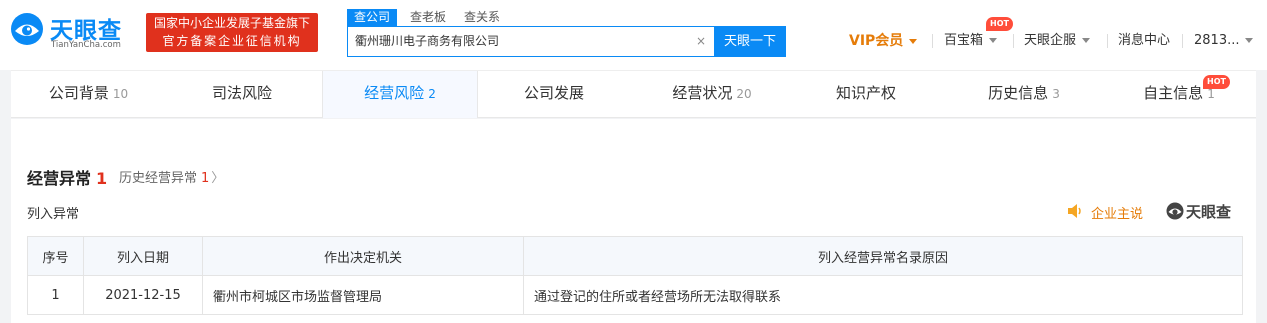 This screenshot has width=1267, height=323. What do you see at coordinates (1209, 212) in the screenshot?
I see `watermark-text: 天眼查` at bounding box center [1209, 212].